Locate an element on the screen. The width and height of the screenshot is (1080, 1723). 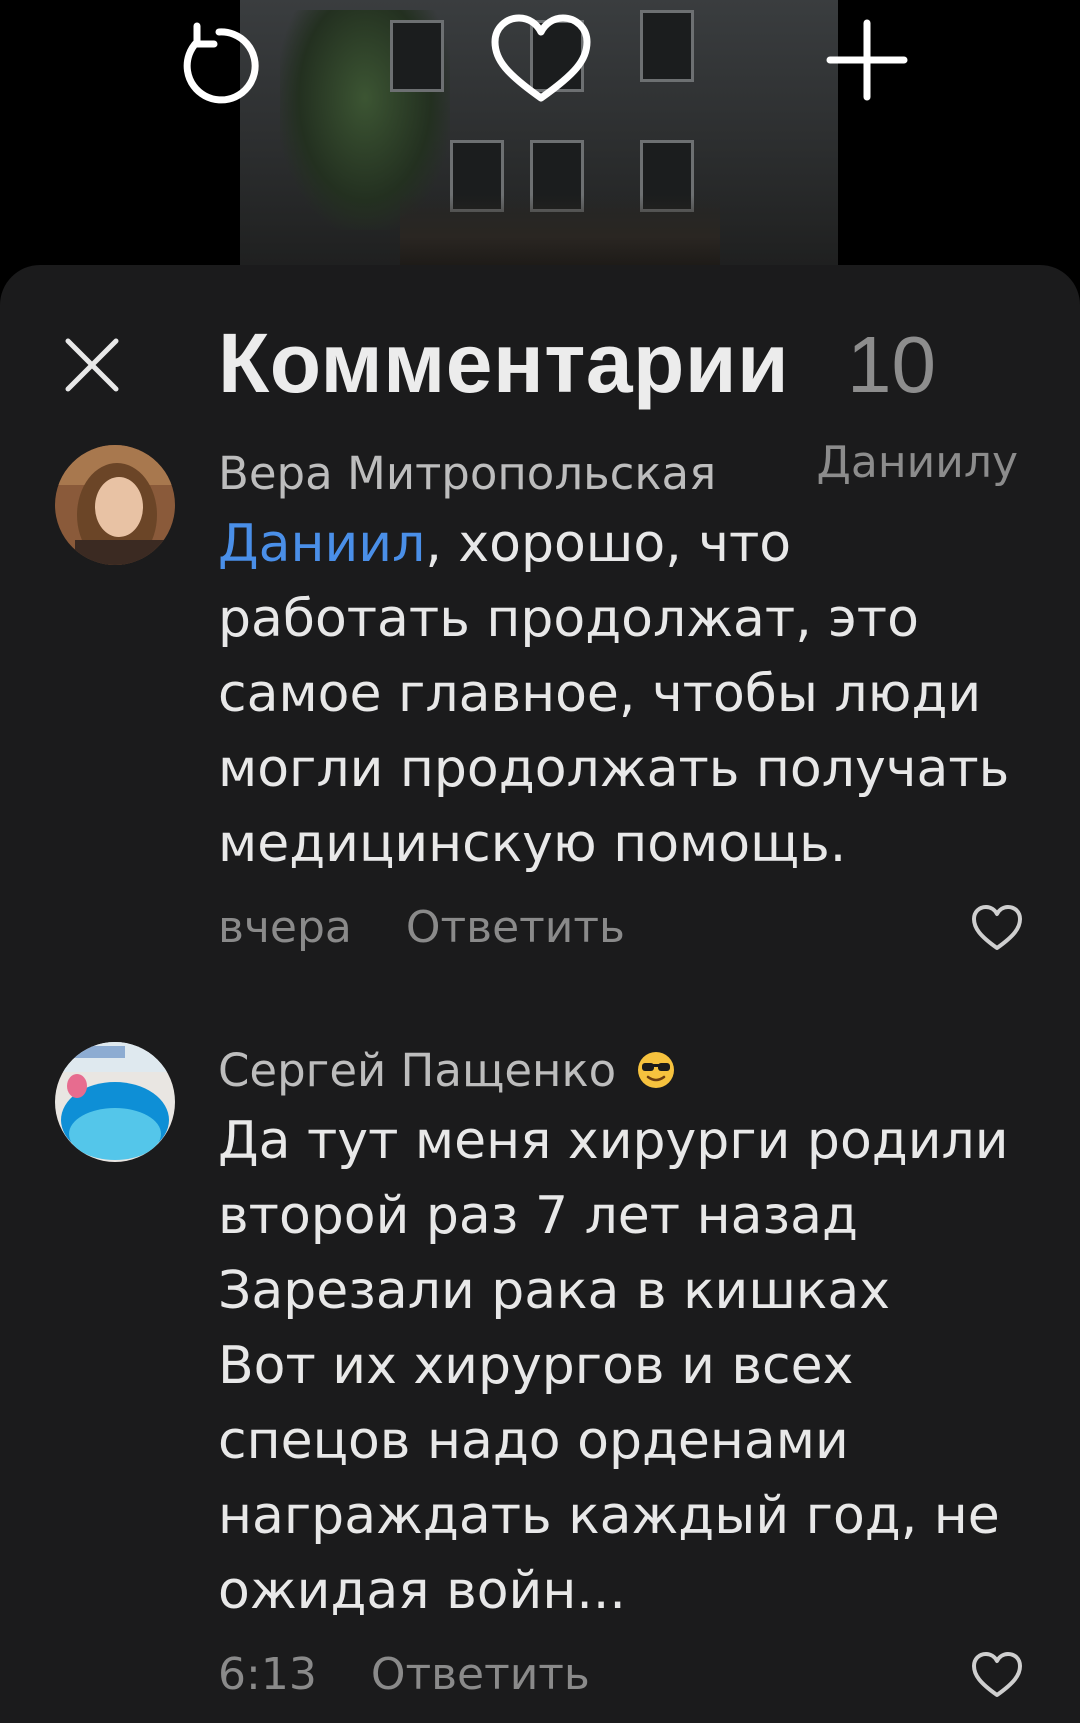
plus-icon is located at coordinates (867, 60).